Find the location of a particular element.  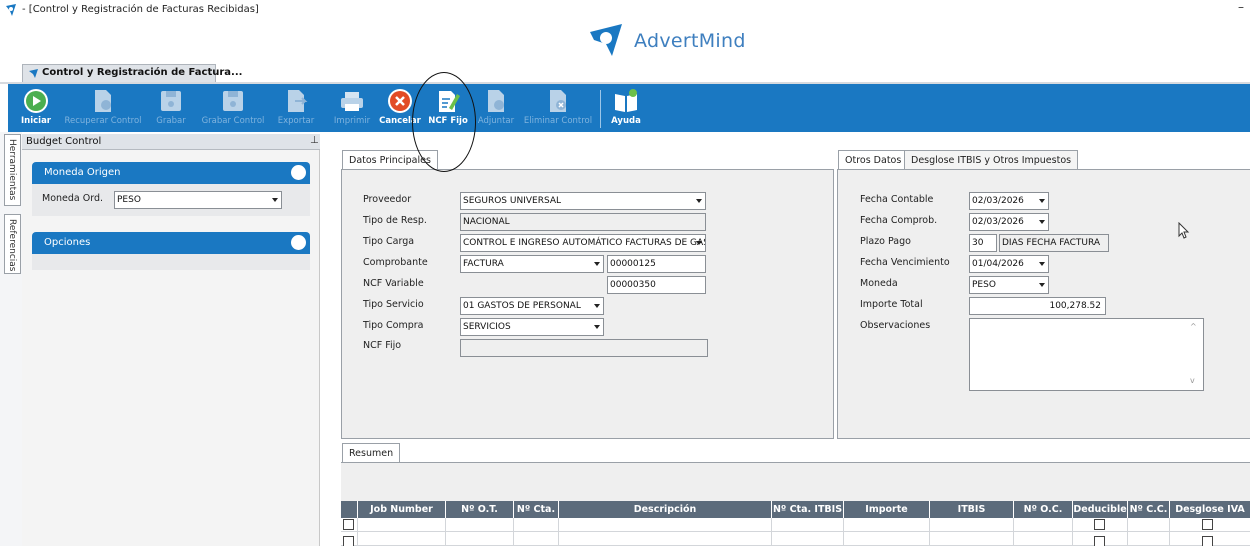

fecha-vencimiento-label: Fecha Vencimiento is located at coordinates (905, 262).